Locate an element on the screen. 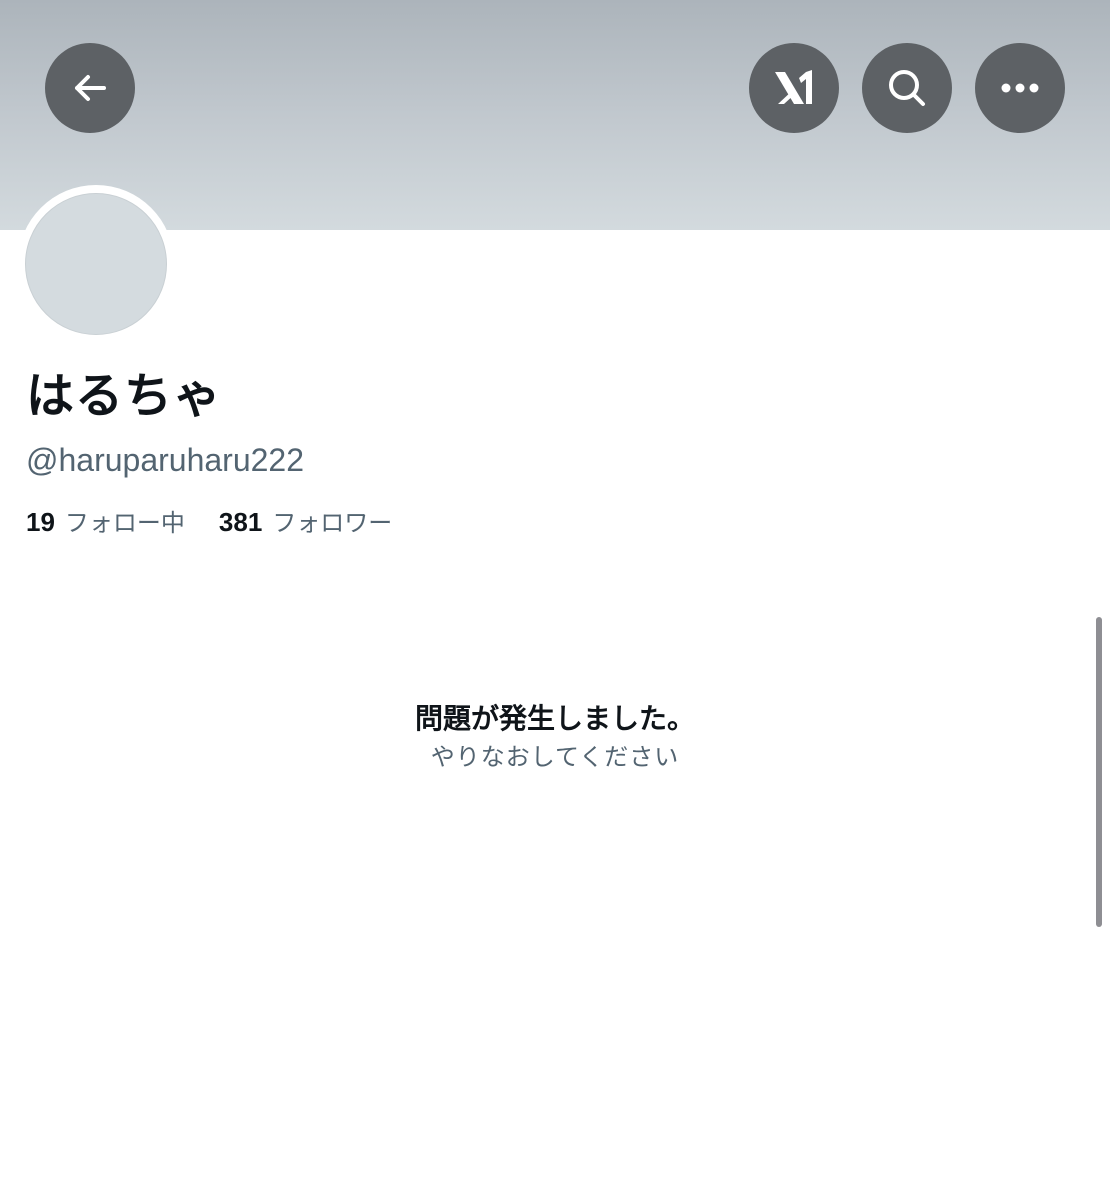  back-button is located at coordinates (90, 88).